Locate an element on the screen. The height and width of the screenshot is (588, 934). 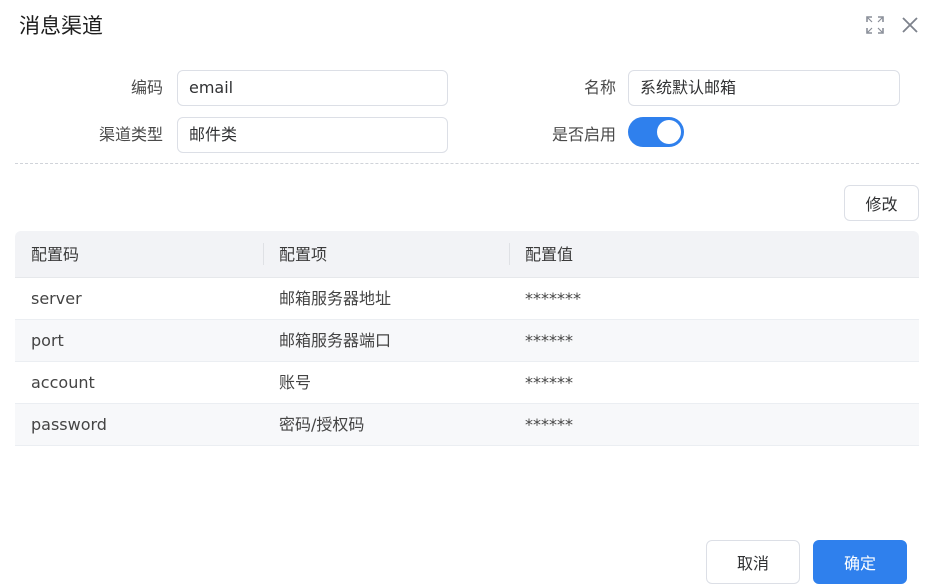
cell-code: port is located at coordinates (47, 340).